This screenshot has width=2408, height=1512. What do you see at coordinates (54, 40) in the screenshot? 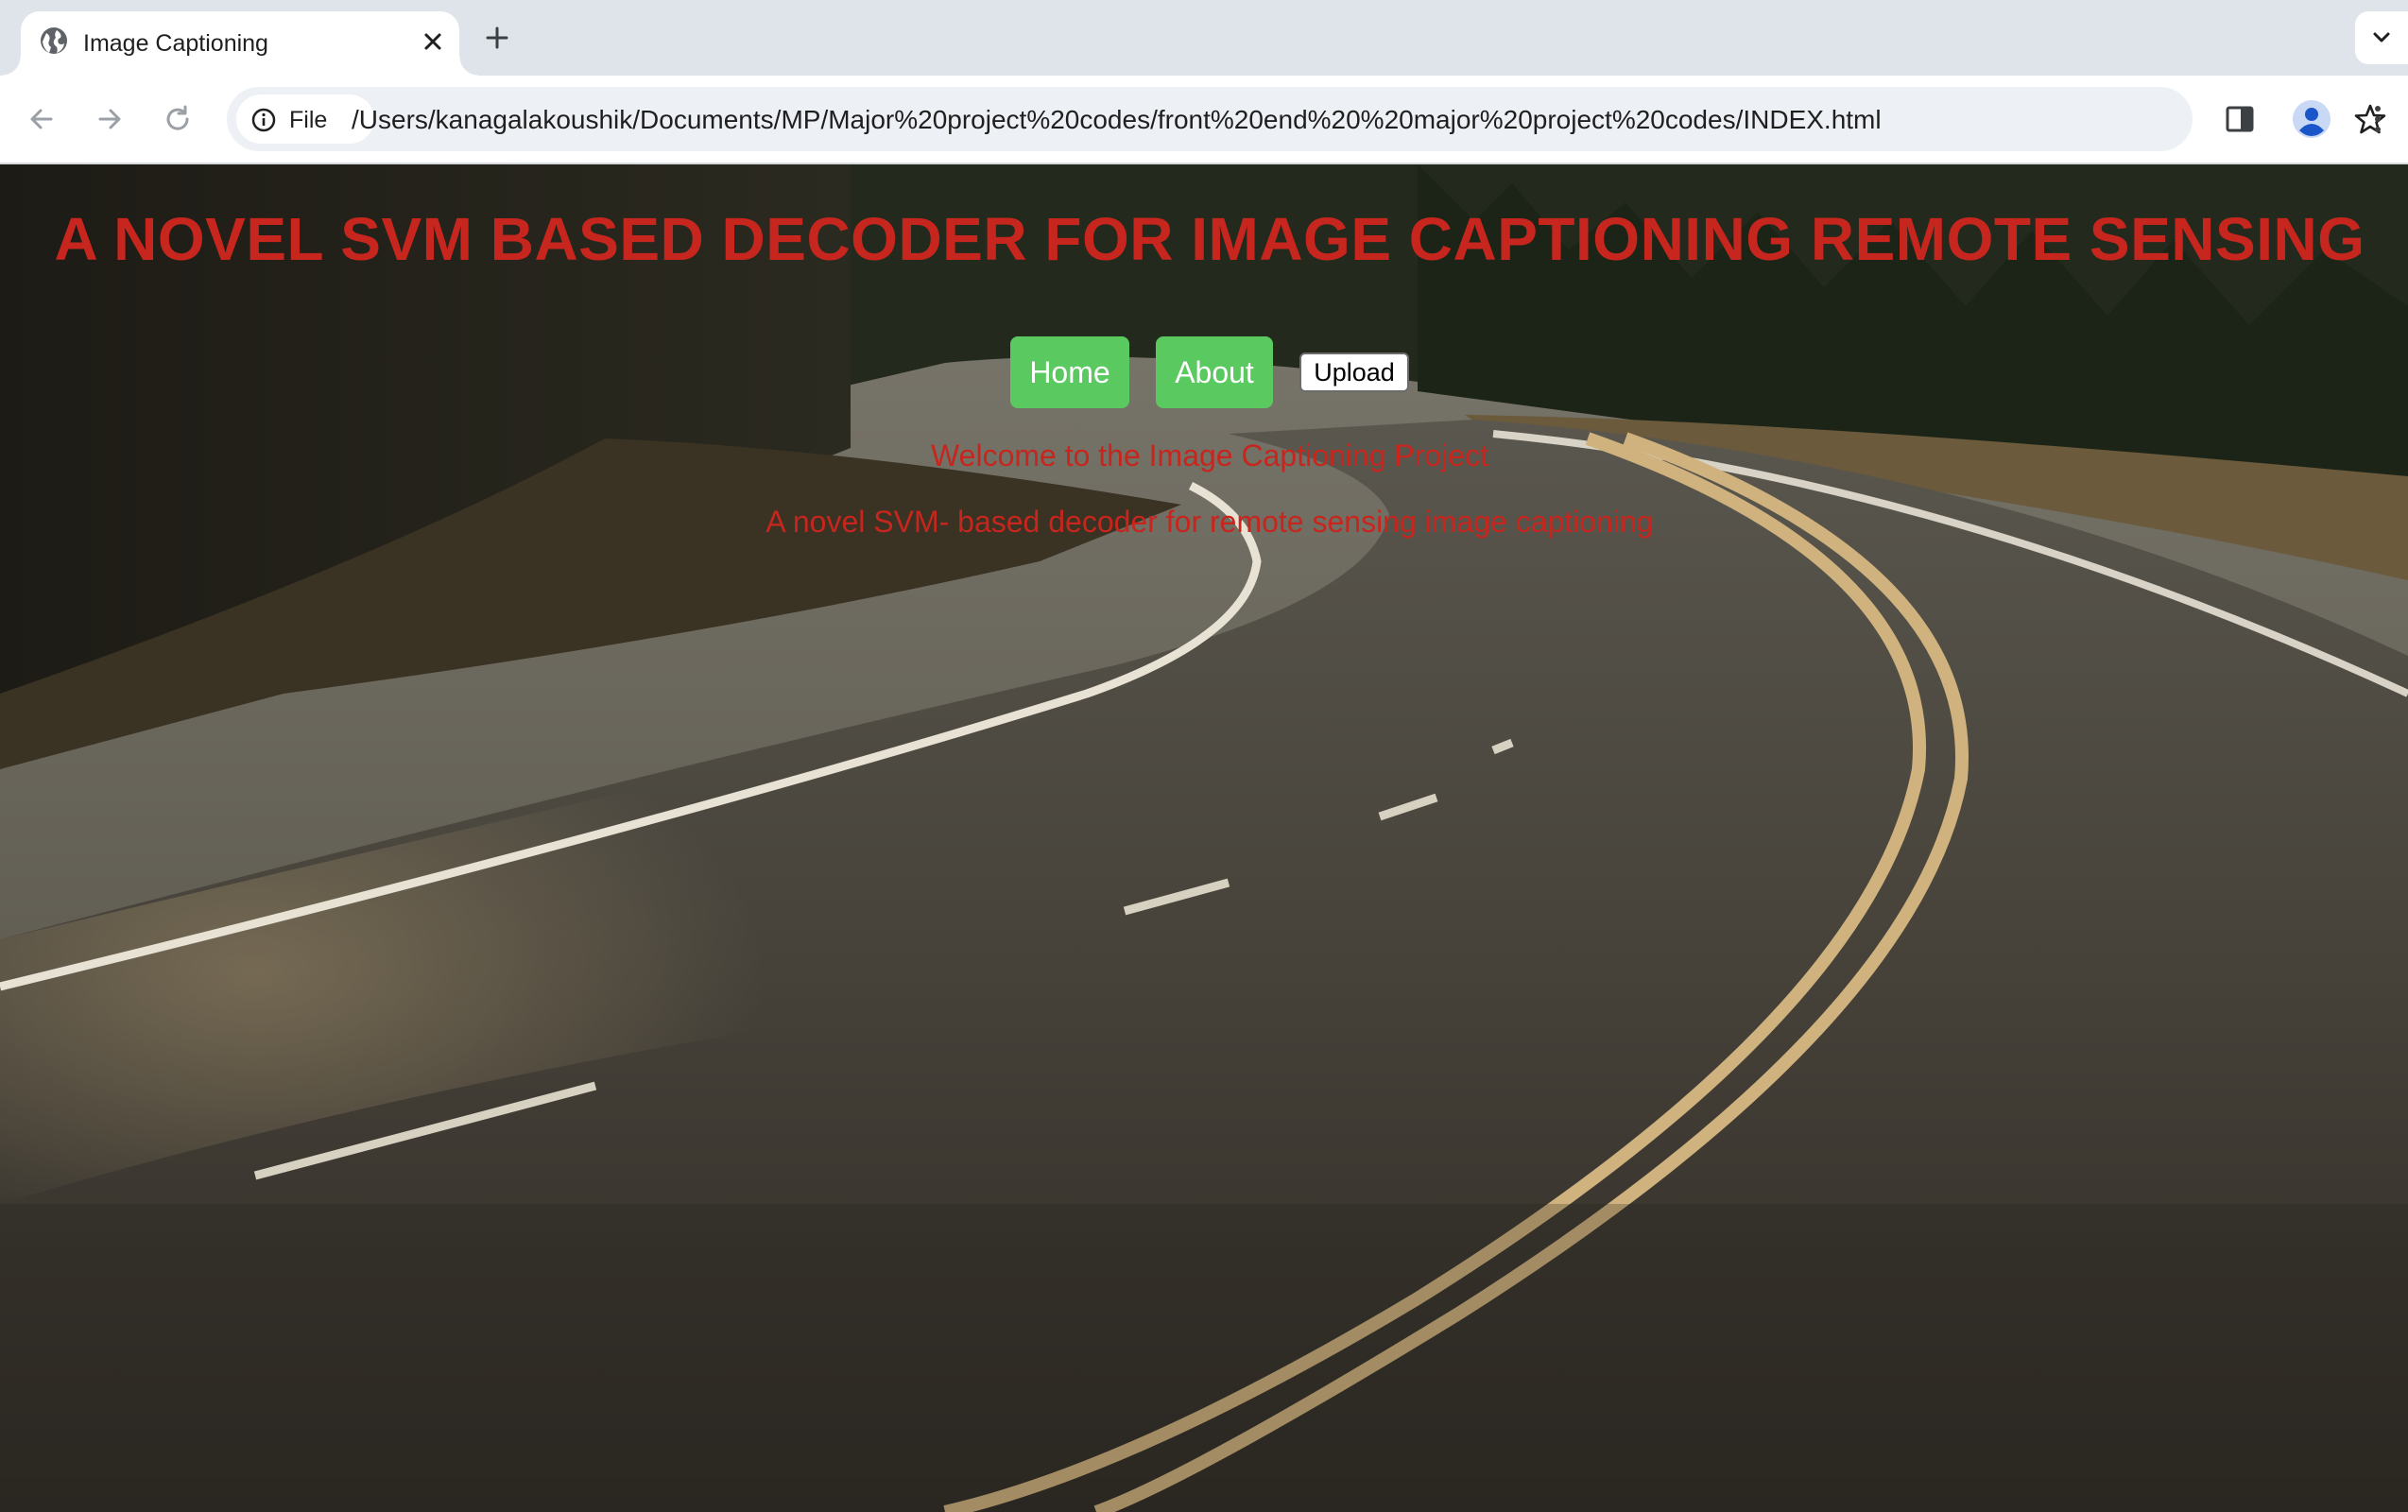
I see `globe-icon` at bounding box center [54, 40].